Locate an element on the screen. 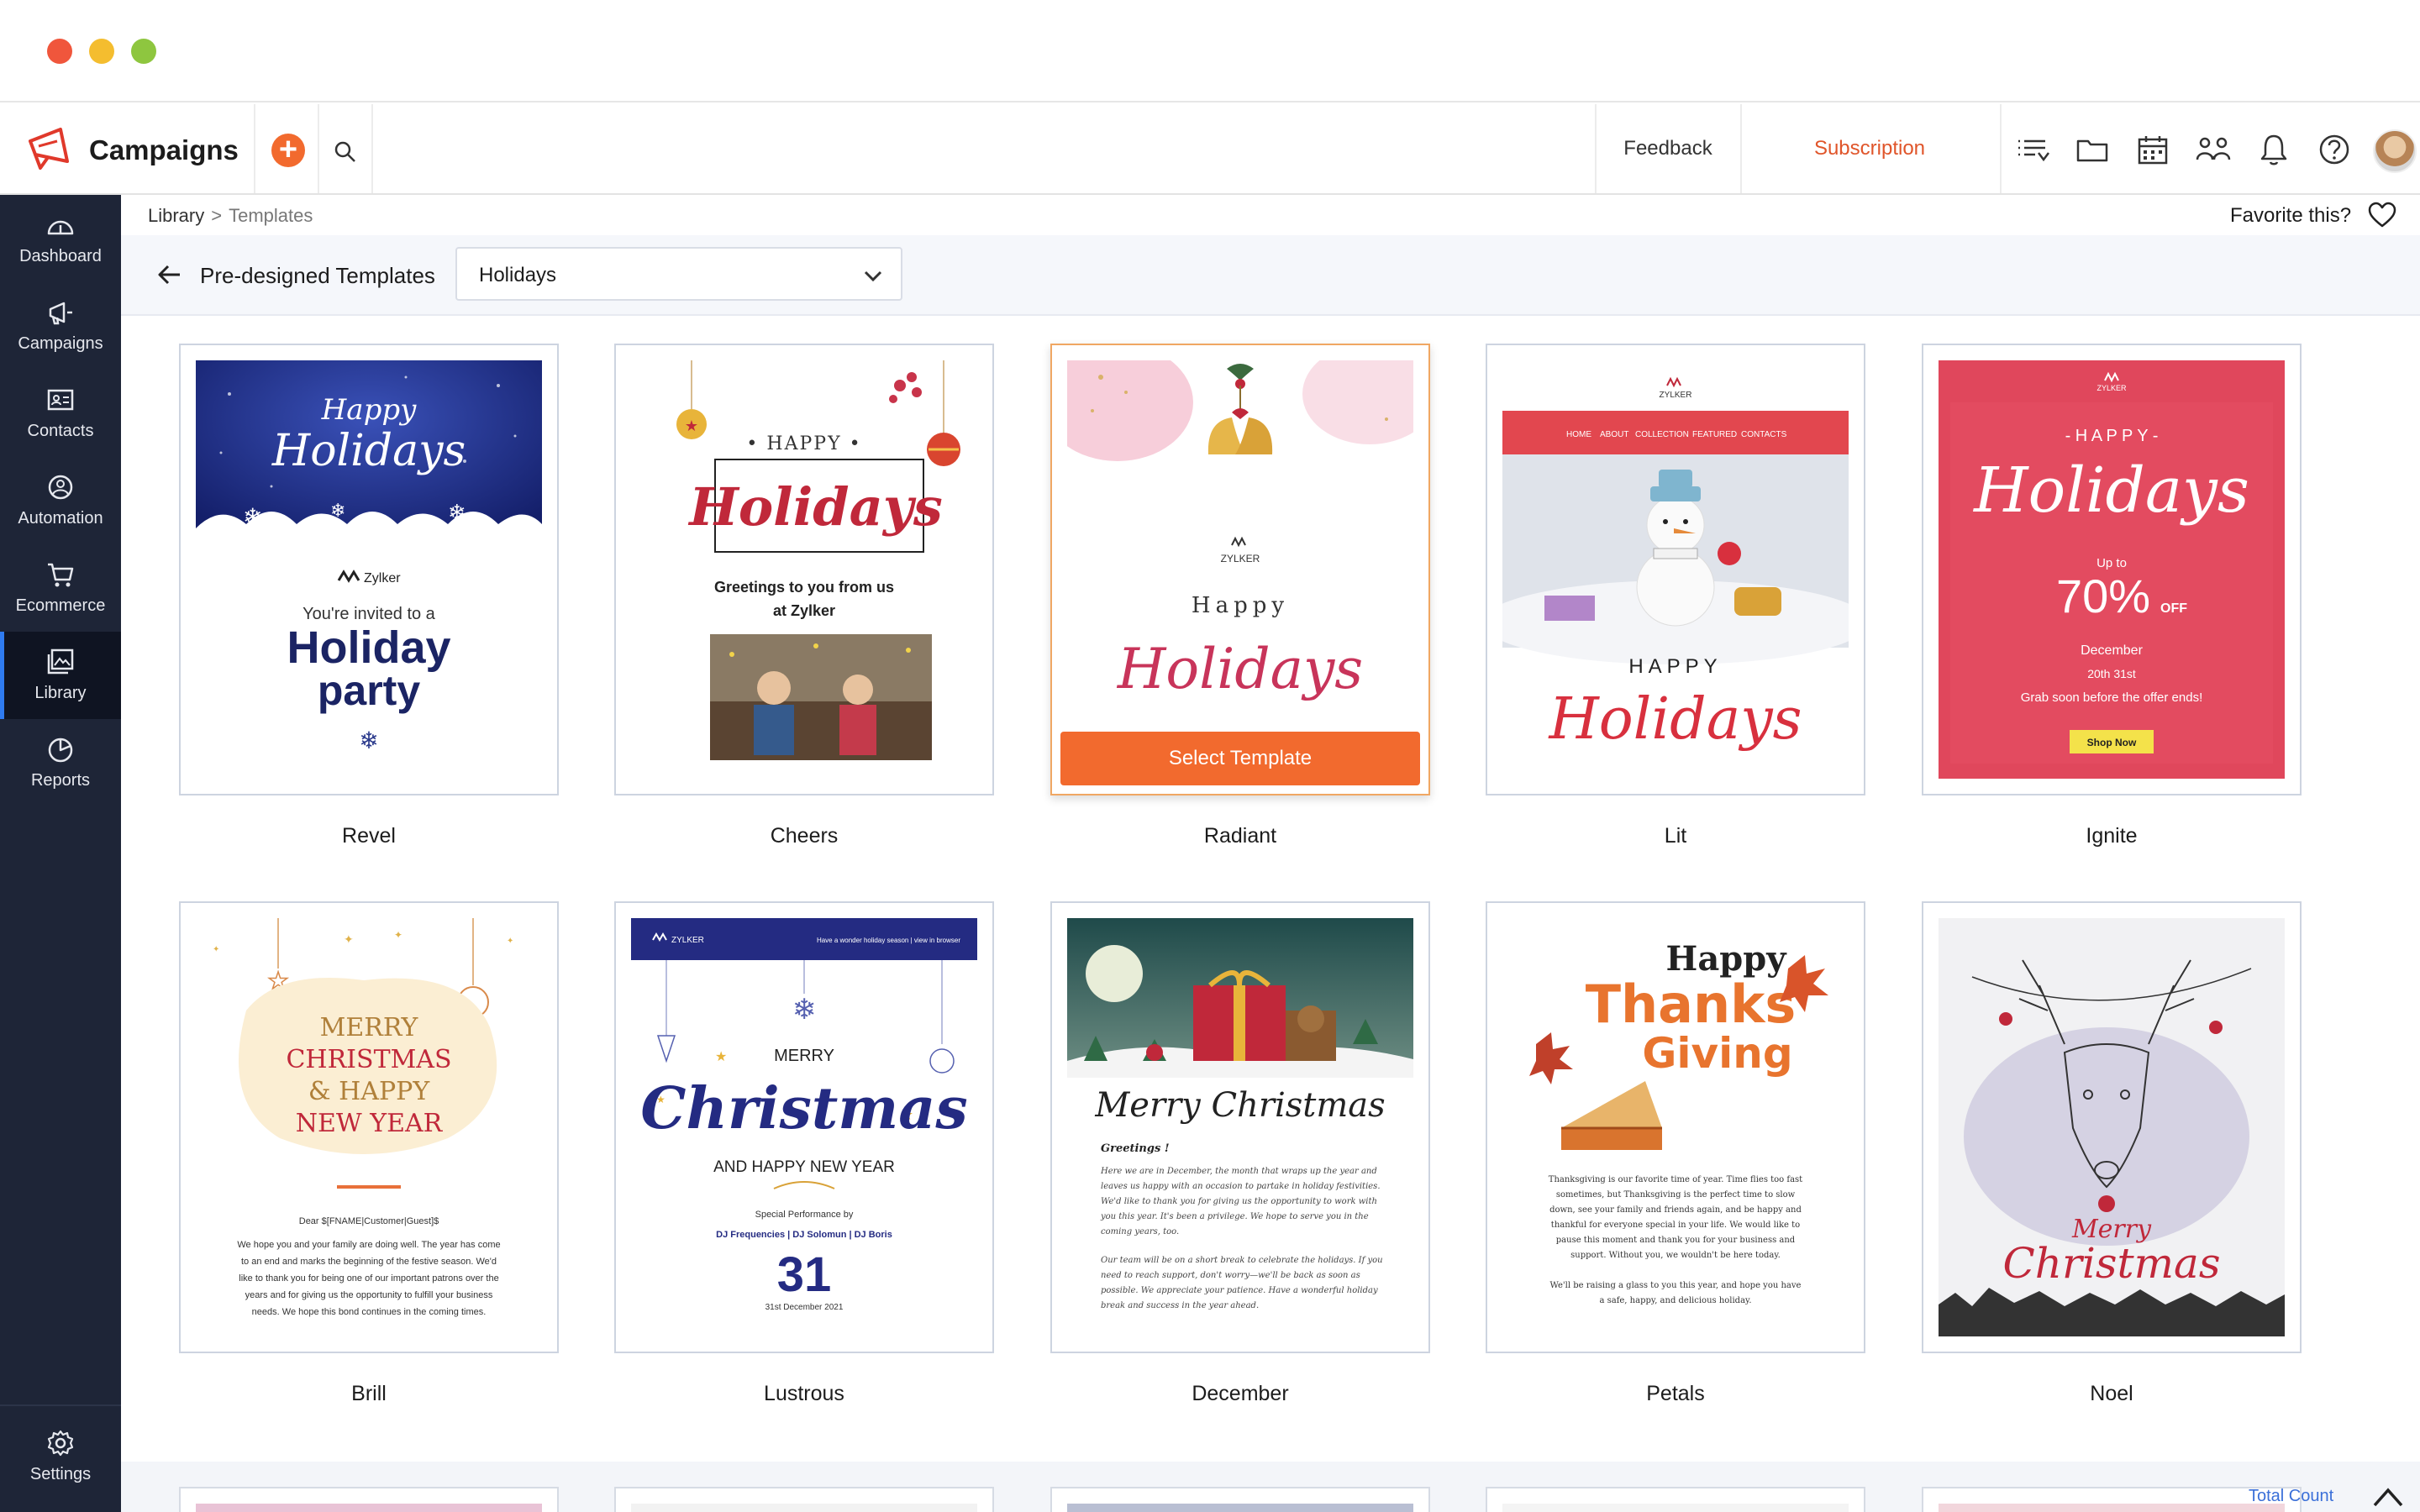  petals-happy-text: Happy is located at coordinates (1727, 959).